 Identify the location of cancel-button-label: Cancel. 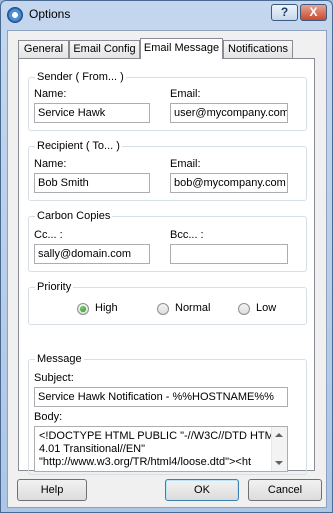
(285, 490).